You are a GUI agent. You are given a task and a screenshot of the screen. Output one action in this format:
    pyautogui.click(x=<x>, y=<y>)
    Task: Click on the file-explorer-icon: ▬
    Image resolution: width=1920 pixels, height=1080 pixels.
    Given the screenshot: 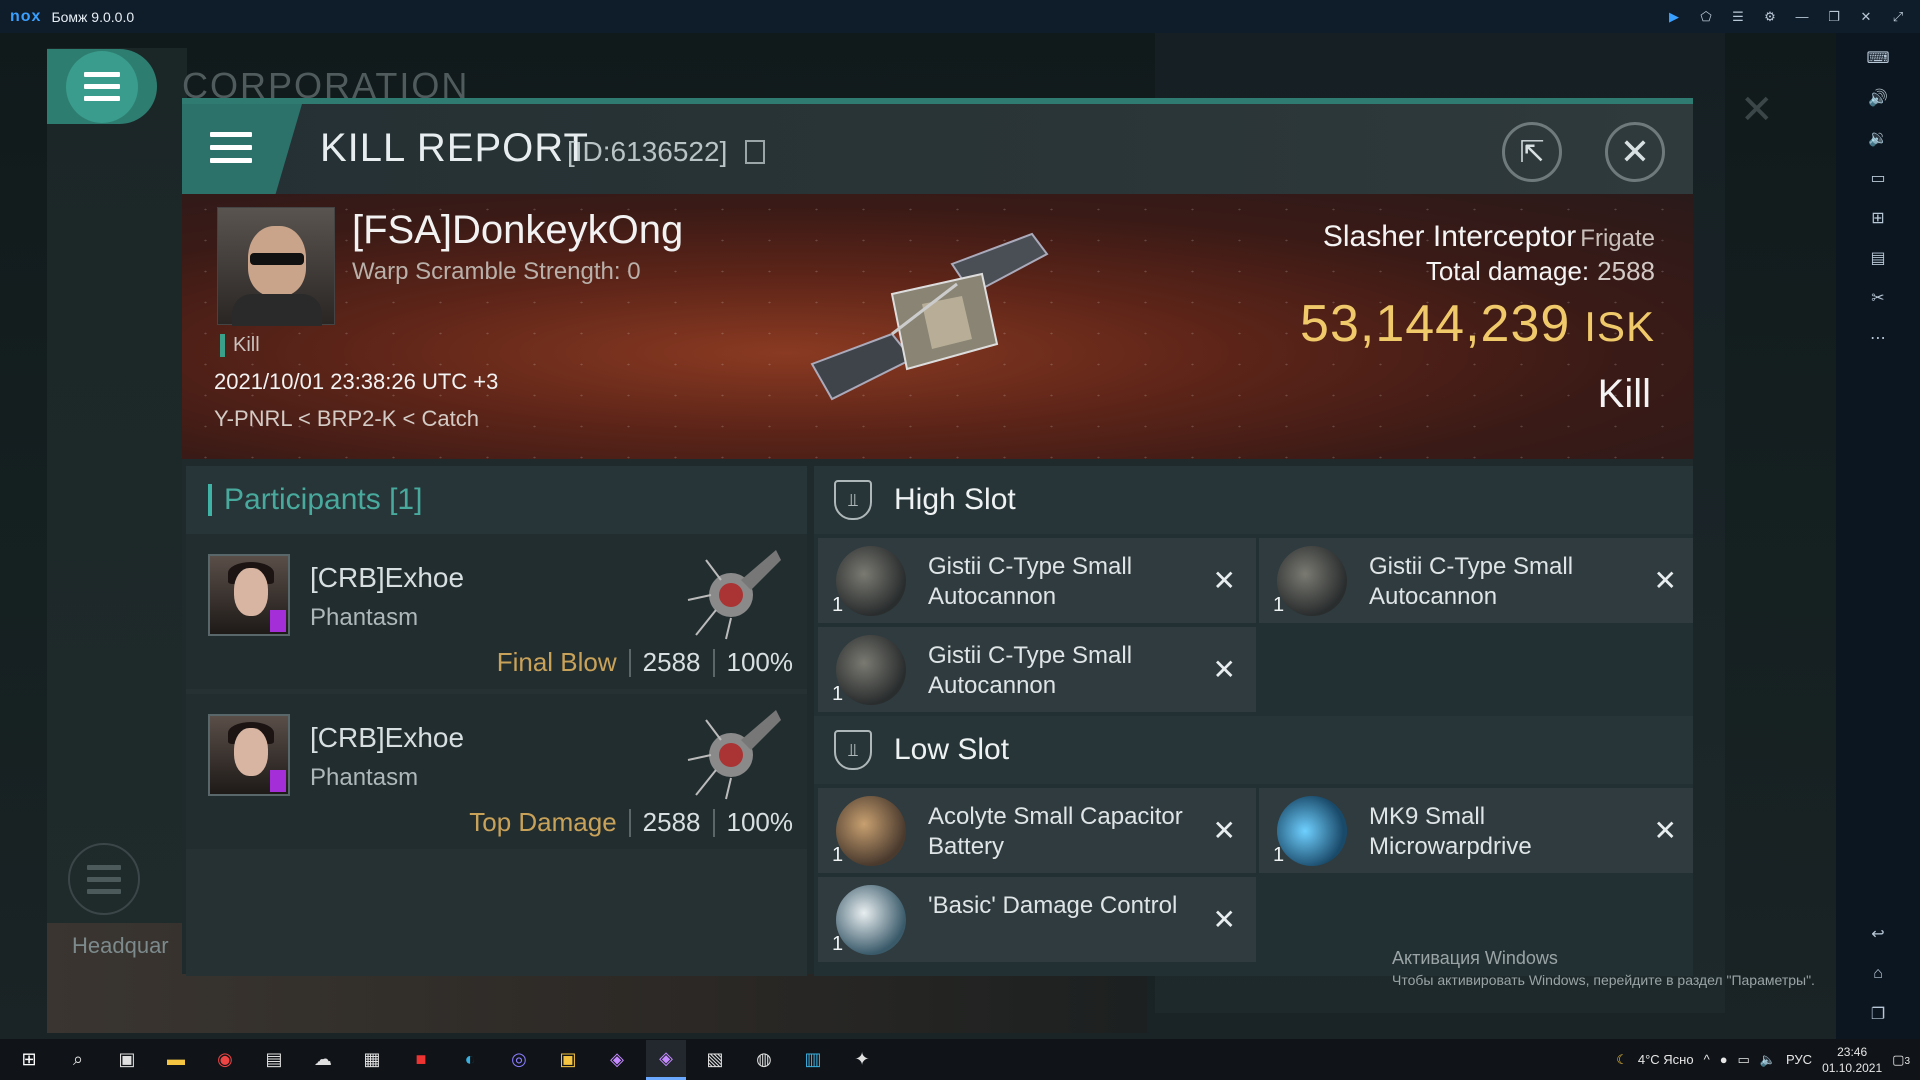 What is the action you would take?
    pyautogui.click(x=176, y=1060)
    